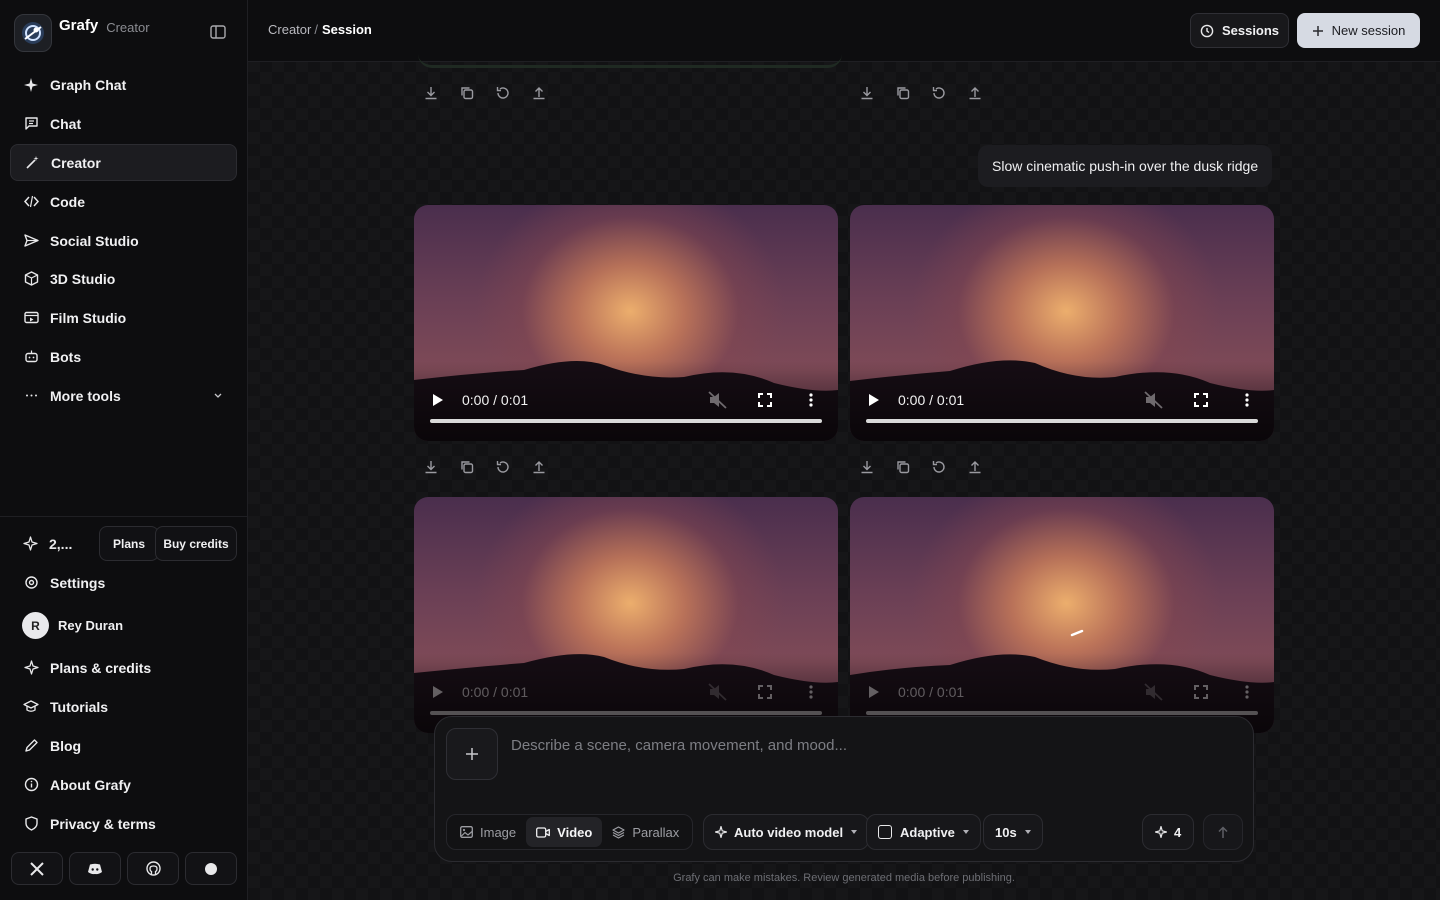 Image resolution: width=1440 pixels, height=900 pixels. Describe the element at coordinates (123, 395) in the screenshot. I see `sidebar-item-more-tools: More tools` at that location.